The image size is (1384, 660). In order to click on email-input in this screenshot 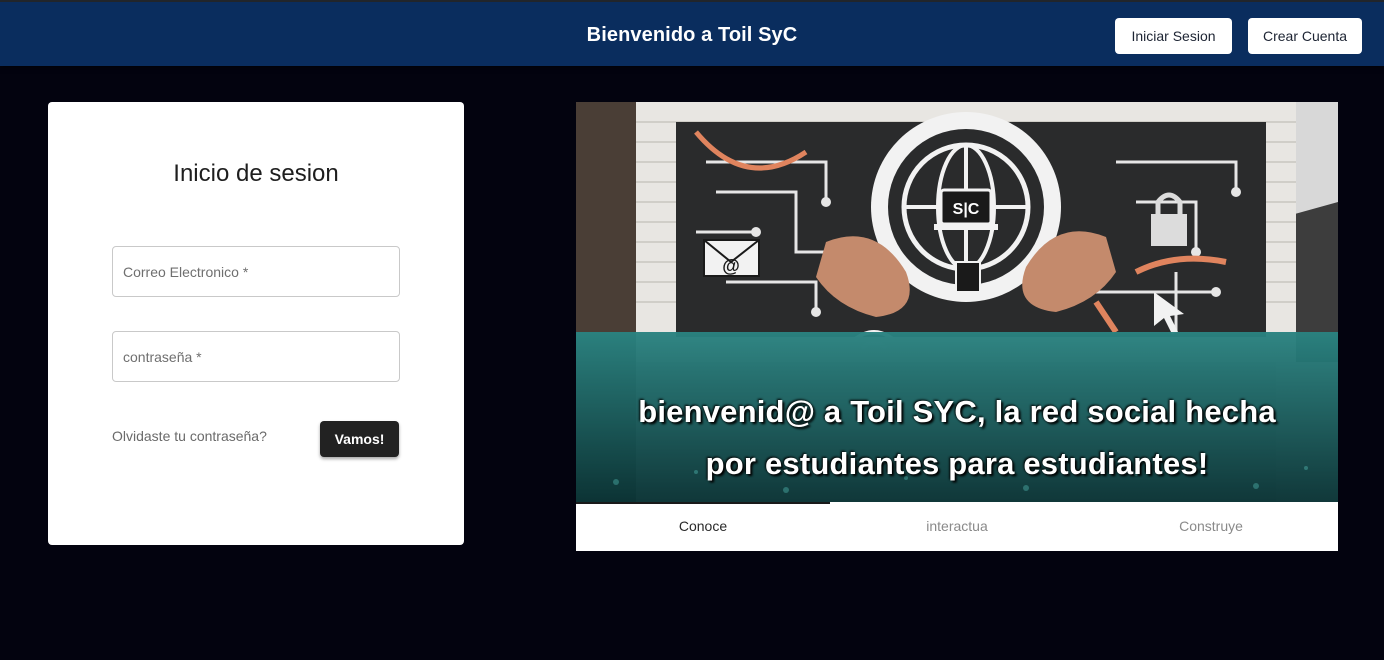, I will do `click(256, 271)`.